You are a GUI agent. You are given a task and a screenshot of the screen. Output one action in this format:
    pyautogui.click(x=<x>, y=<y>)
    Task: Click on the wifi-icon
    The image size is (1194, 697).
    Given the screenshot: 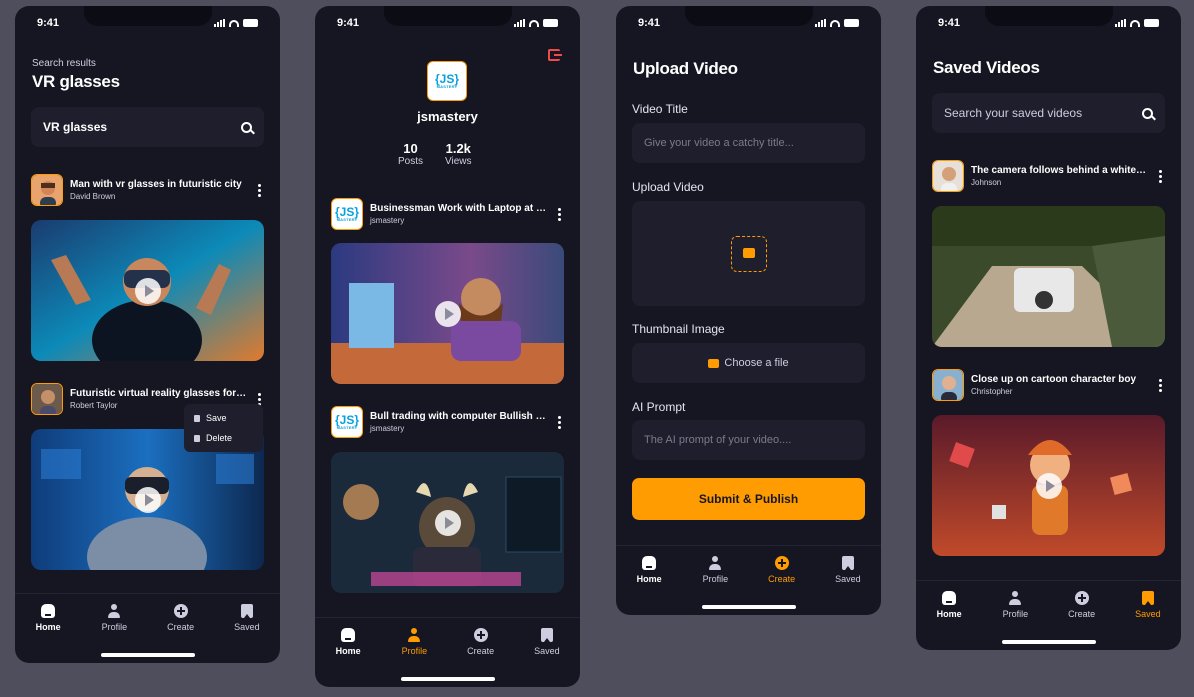 What is the action you would take?
    pyautogui.click(x=234, y=23)
    